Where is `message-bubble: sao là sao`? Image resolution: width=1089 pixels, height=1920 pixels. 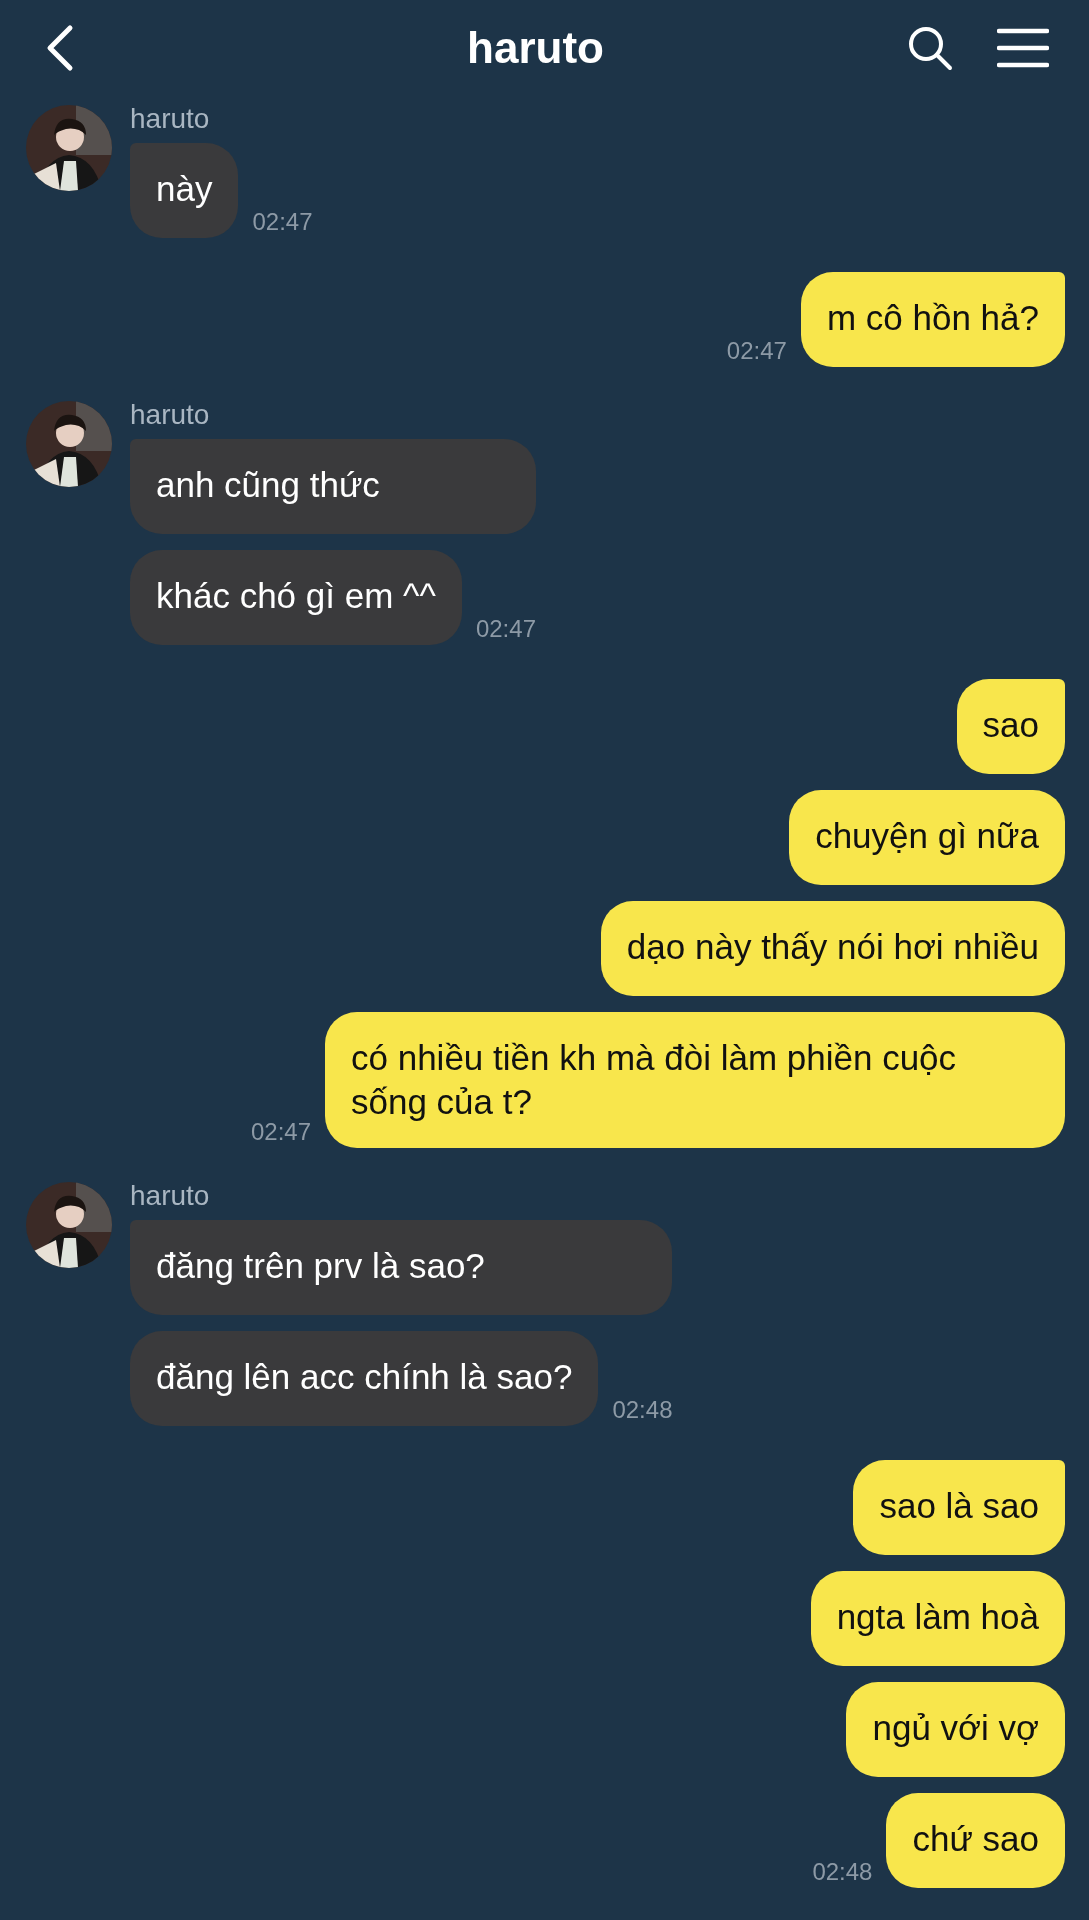
message-bubble: sao là sao is located at coordinates (959, 1507).